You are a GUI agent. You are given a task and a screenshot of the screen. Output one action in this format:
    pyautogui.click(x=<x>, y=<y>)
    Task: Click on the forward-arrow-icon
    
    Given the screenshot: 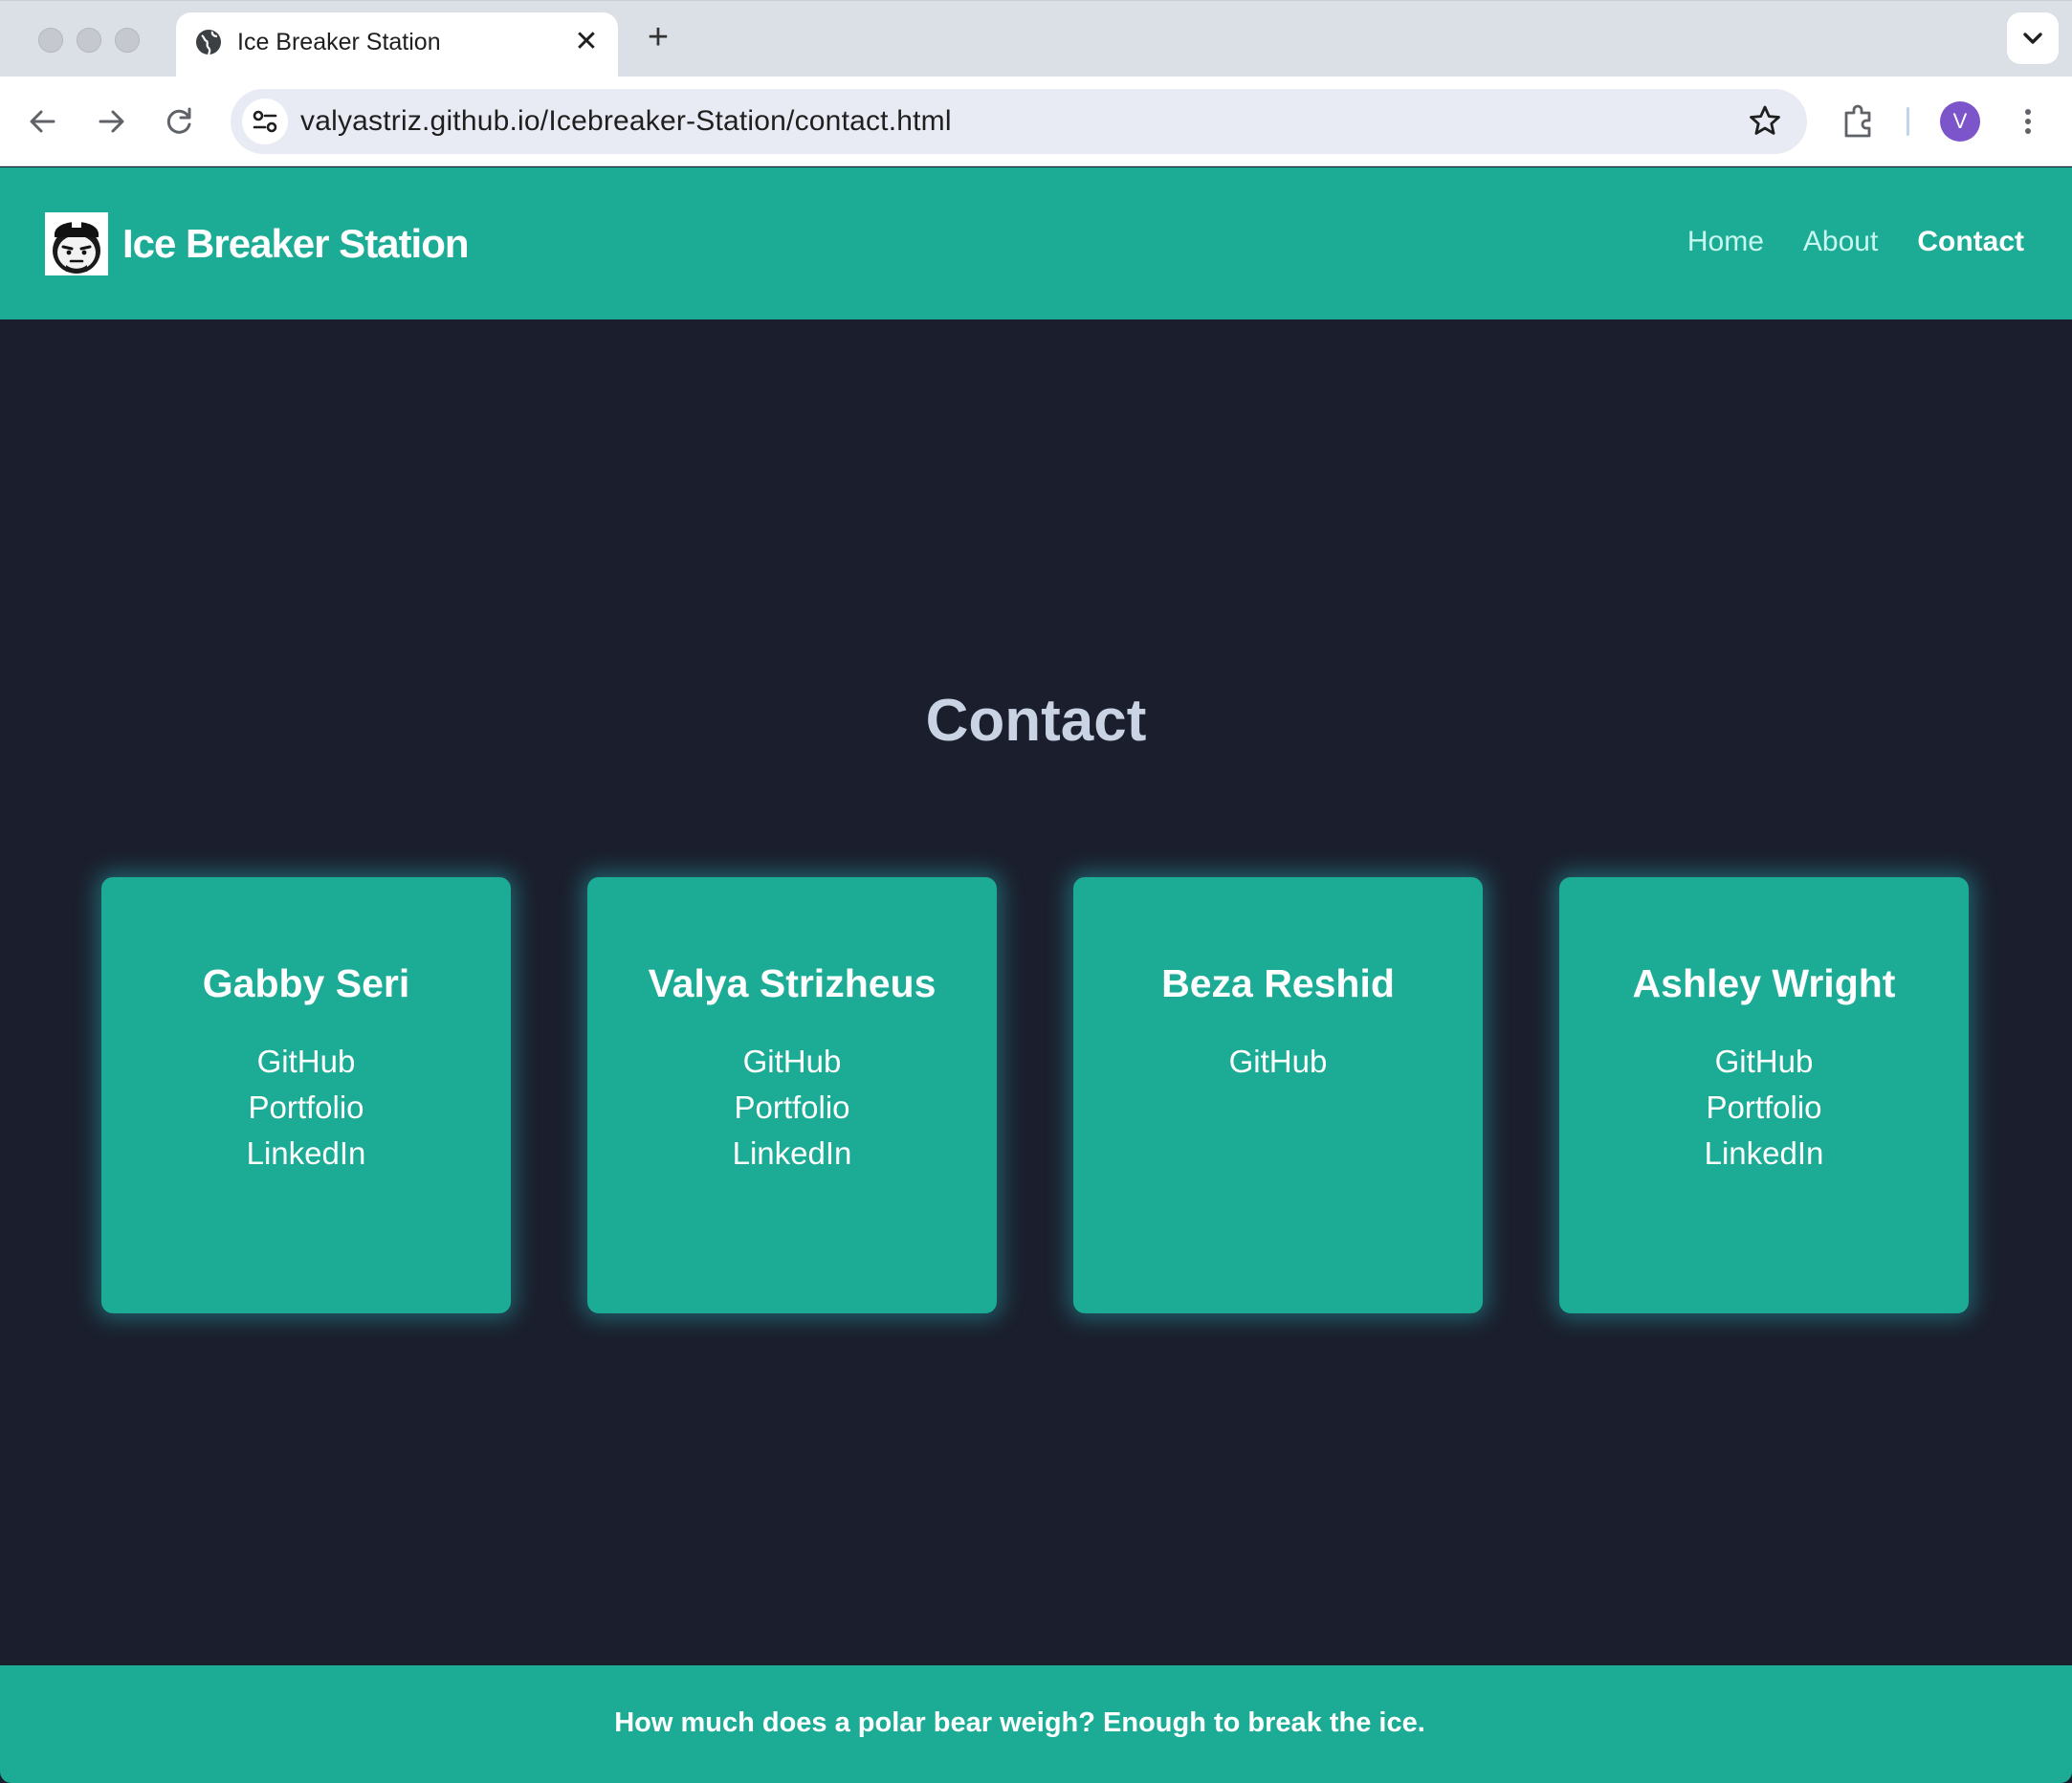 What is the action you would take?
    pyautogui.click(x=111, y=121)
    